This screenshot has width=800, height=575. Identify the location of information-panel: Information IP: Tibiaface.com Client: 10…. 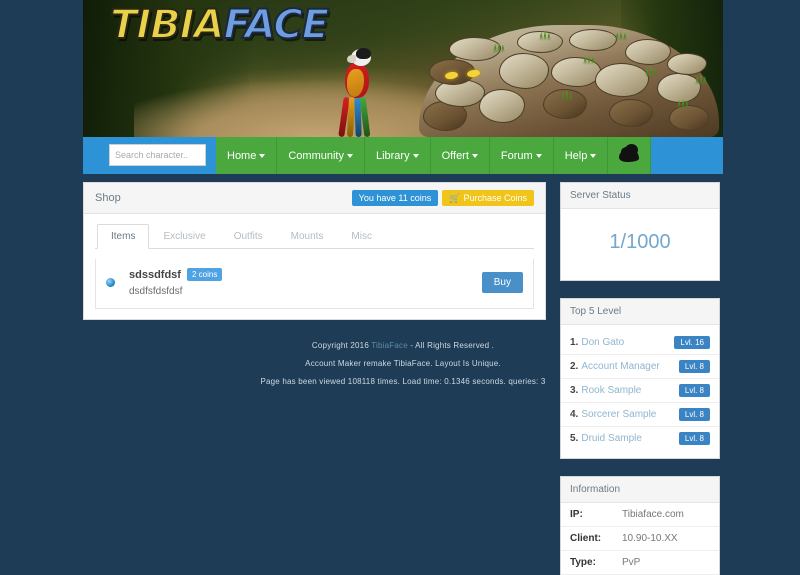
(640, 525).